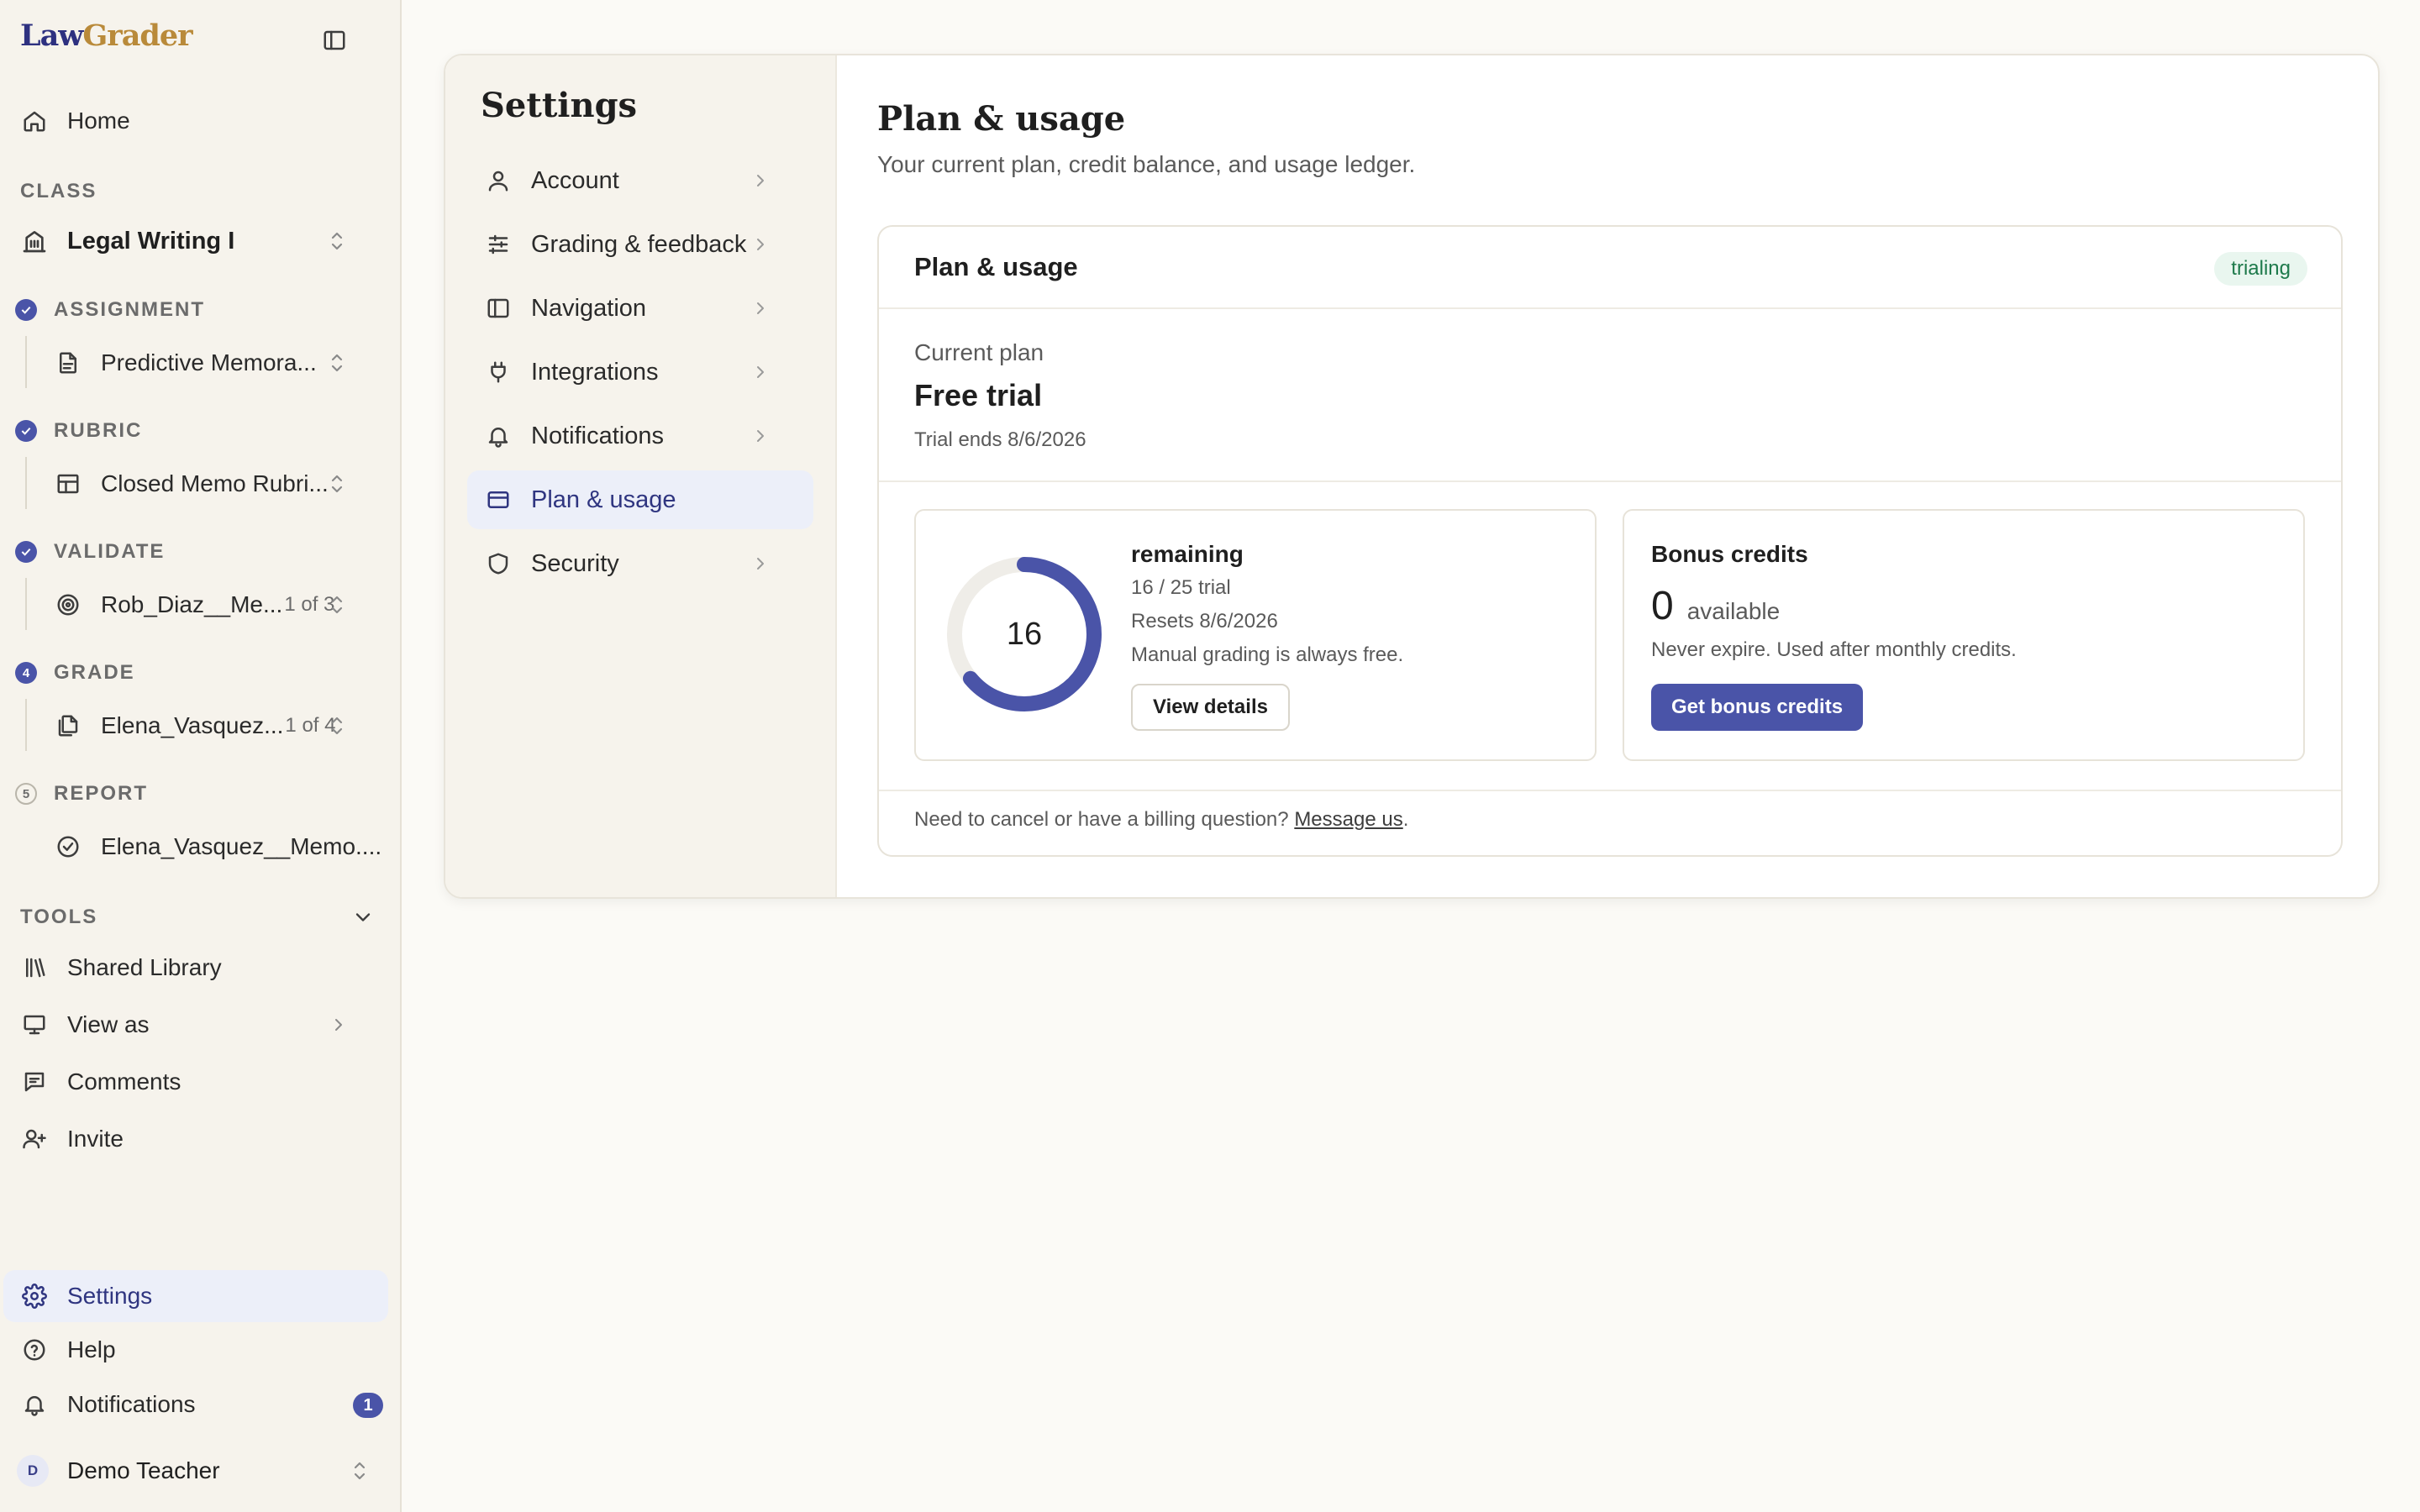 The height and width of the screenshot is (1512, 2420). I want to click on step-rubric: RUBRIC, so click(78, 431).